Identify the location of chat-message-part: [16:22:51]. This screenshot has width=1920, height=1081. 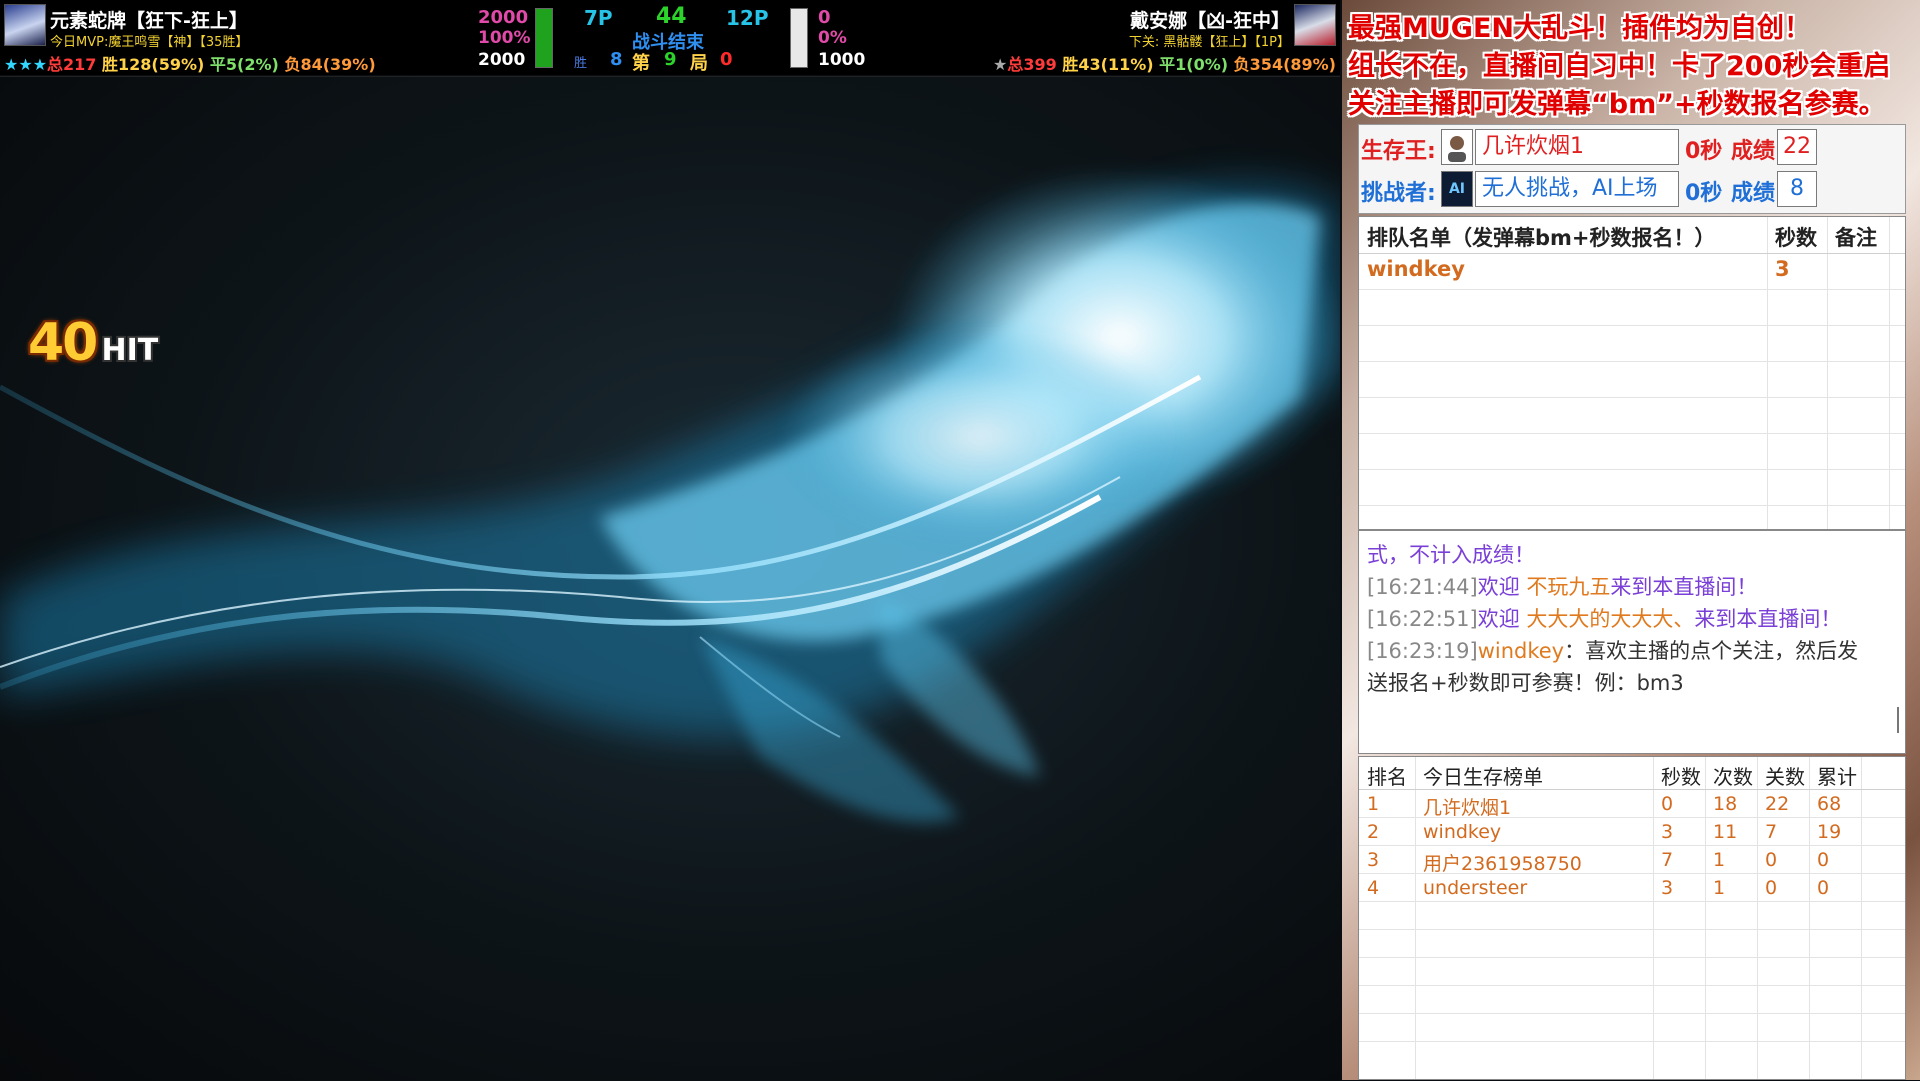
(1422, 619).